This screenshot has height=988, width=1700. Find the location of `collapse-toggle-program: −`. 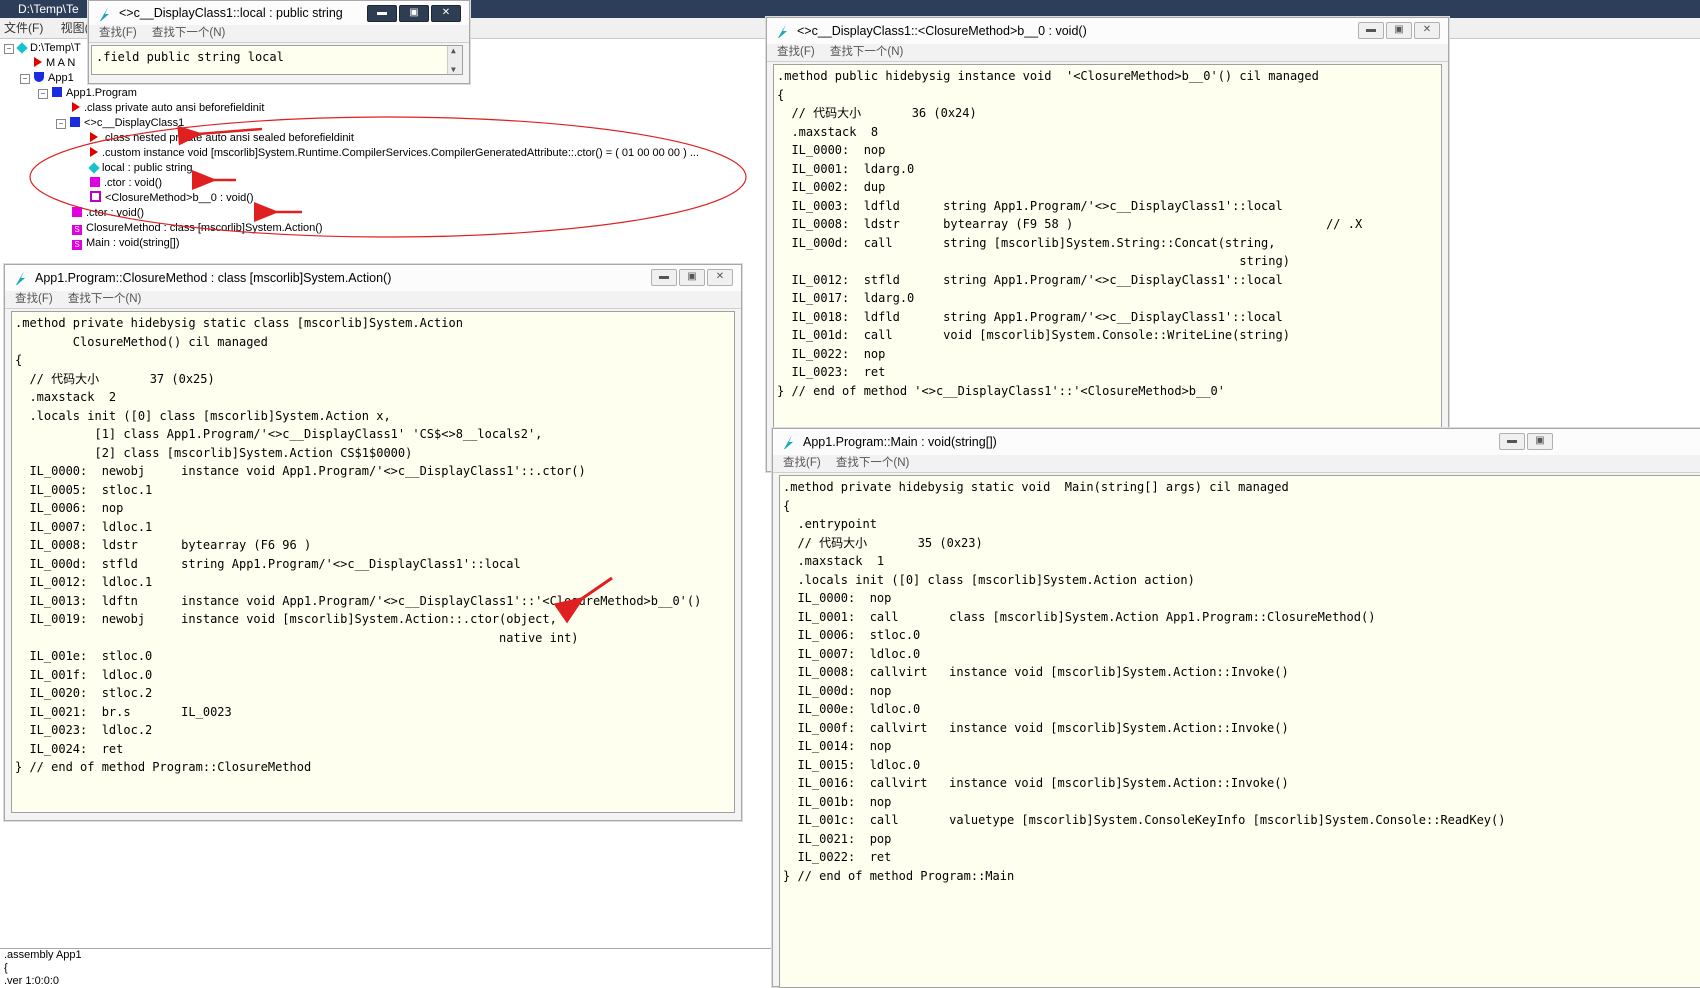

collapse-toggle-program: − is located at coordinates (43, 94).